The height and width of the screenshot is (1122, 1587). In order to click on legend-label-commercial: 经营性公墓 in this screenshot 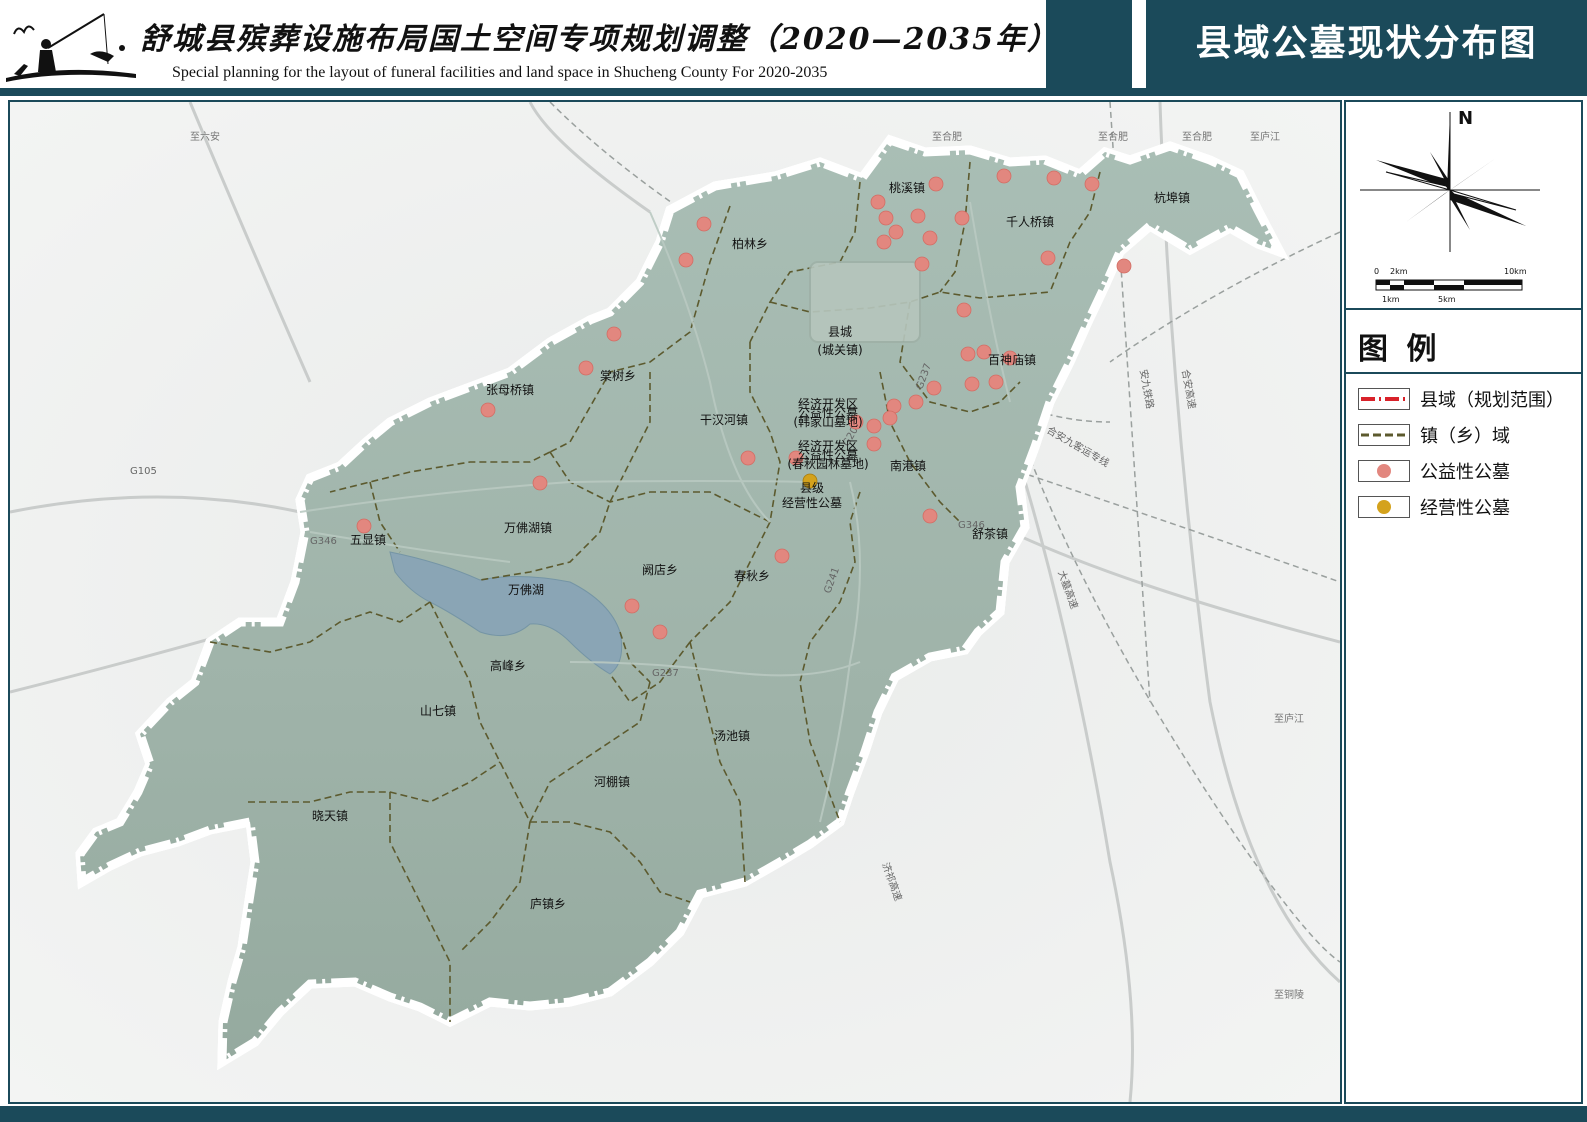, I will do `click(1465, 508)`.